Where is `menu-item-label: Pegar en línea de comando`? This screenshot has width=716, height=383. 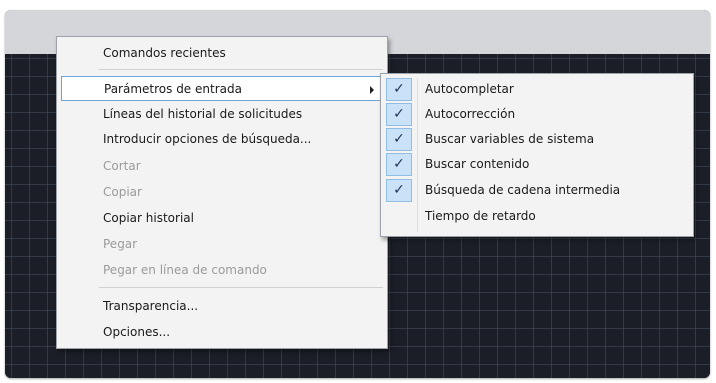 menu-item-label: Pegar en línea de comando is located at coordinates (185, 270).